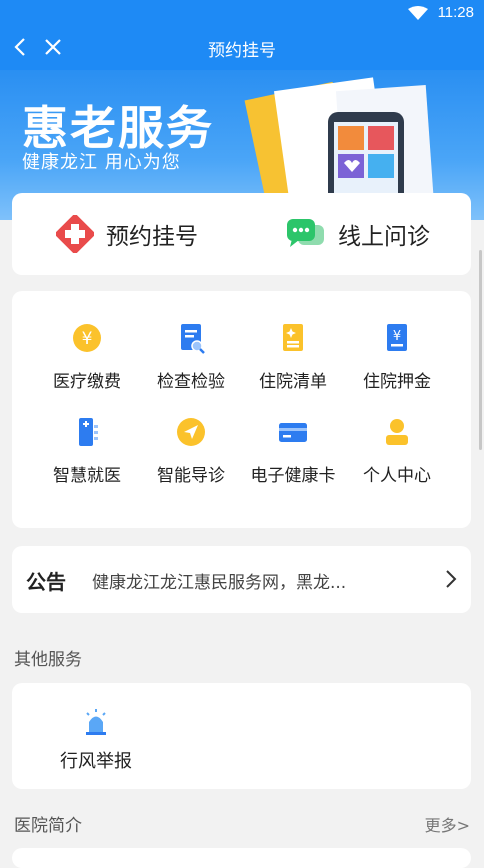 Image resolution: width=484 pixels, height=868 pixels. Describe the element at coordinates (46, 582) in the screenshot. I see `notice-tag: 公告` at that location.